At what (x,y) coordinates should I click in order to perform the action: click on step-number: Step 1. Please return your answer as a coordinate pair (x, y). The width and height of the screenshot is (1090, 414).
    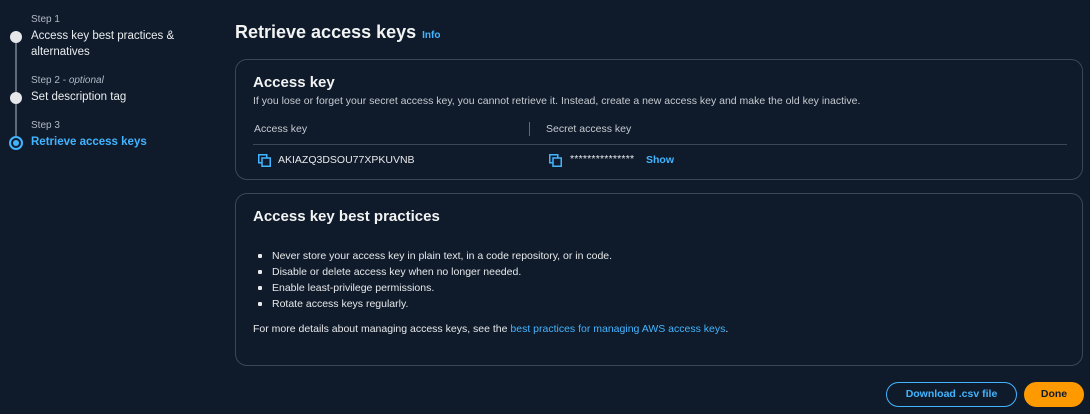
    Looking at the image, I should click on (45, 19).